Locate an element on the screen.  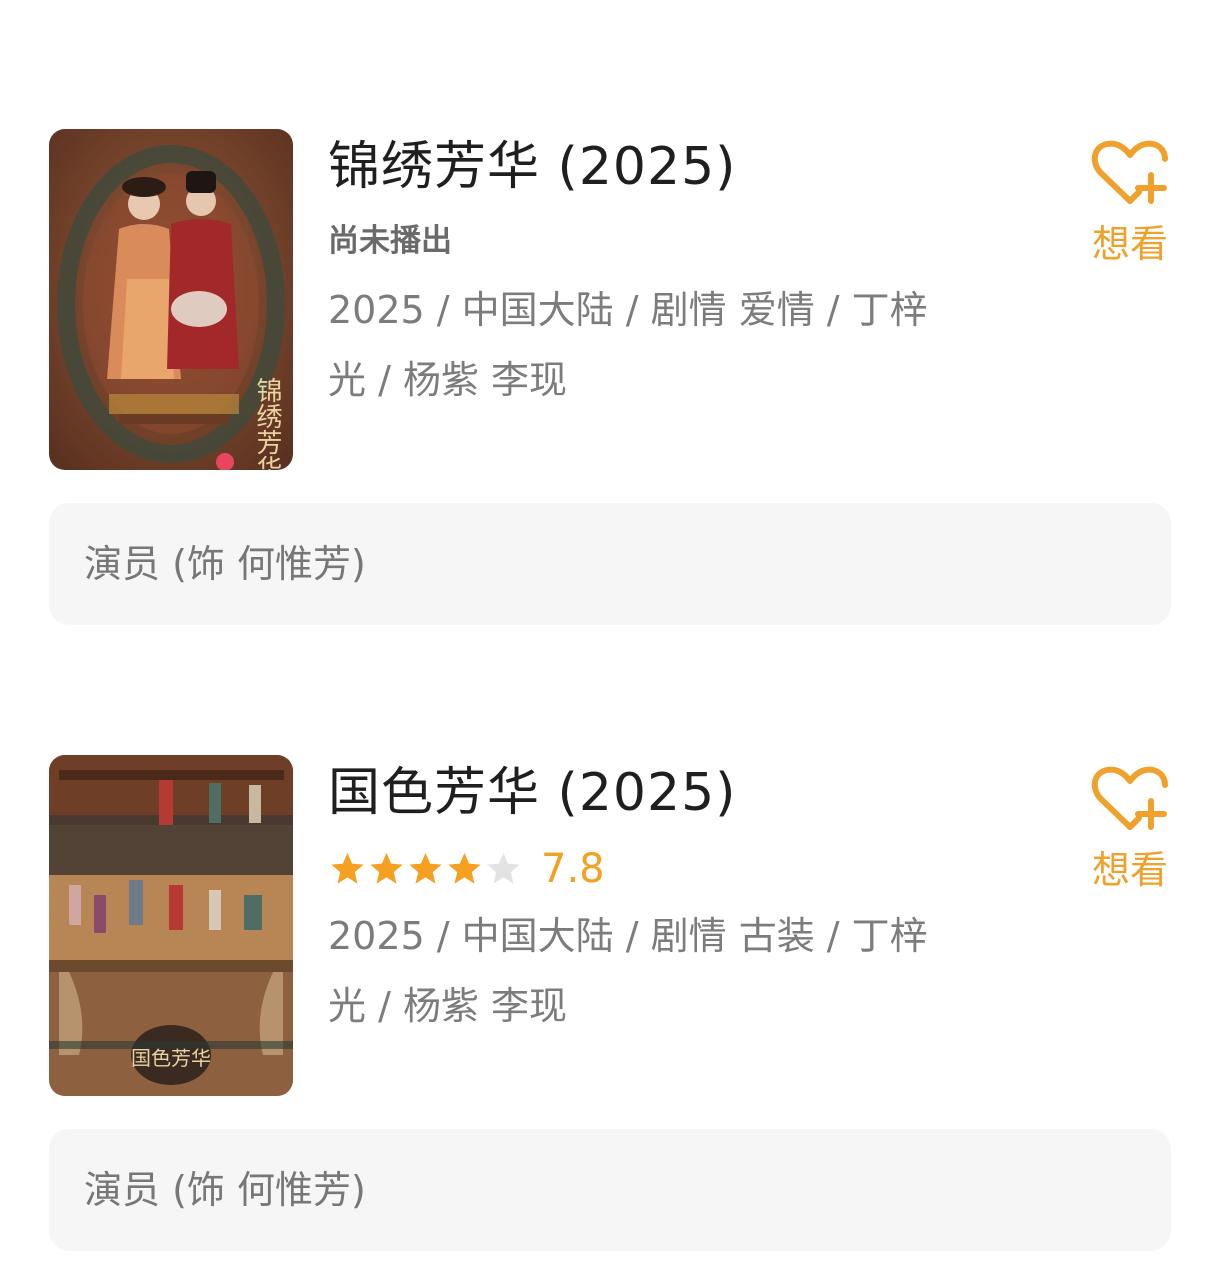
star-rating is located at coordinates (425, 869).